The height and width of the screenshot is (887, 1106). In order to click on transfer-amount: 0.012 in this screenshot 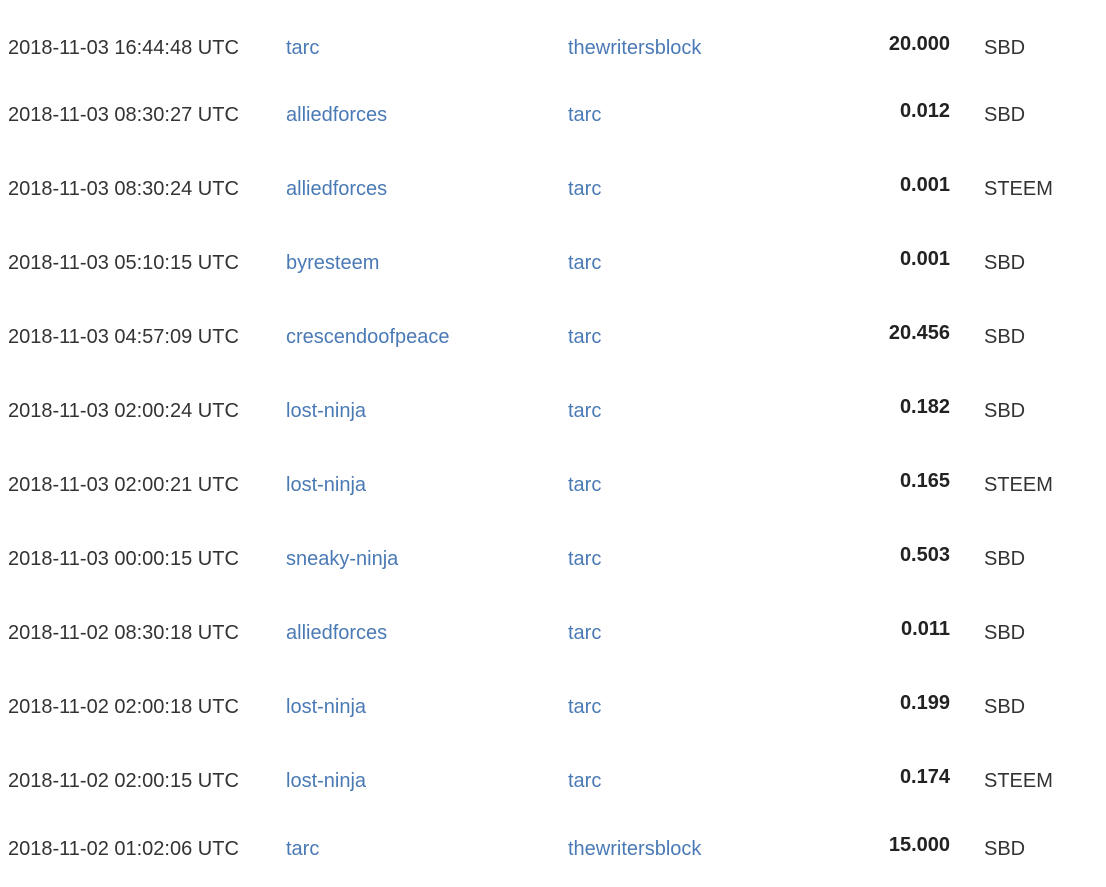, I will do `click(924, 111)`.